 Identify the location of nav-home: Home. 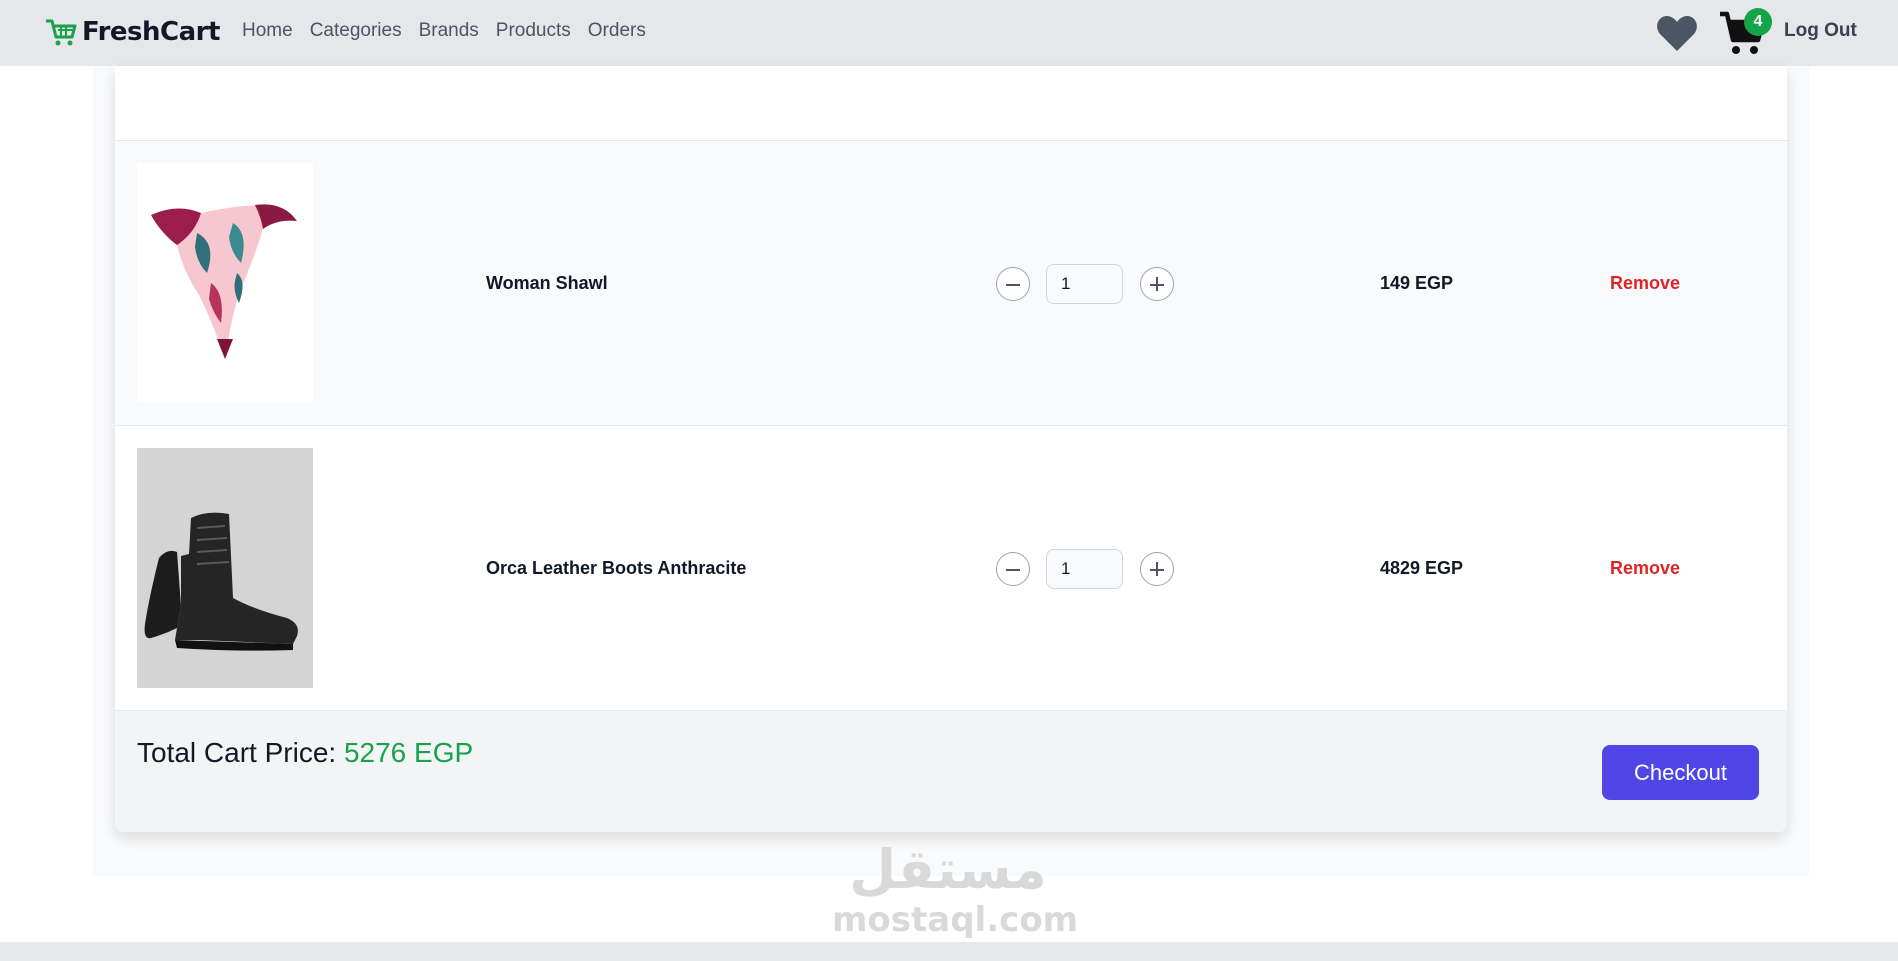
(267, 31).